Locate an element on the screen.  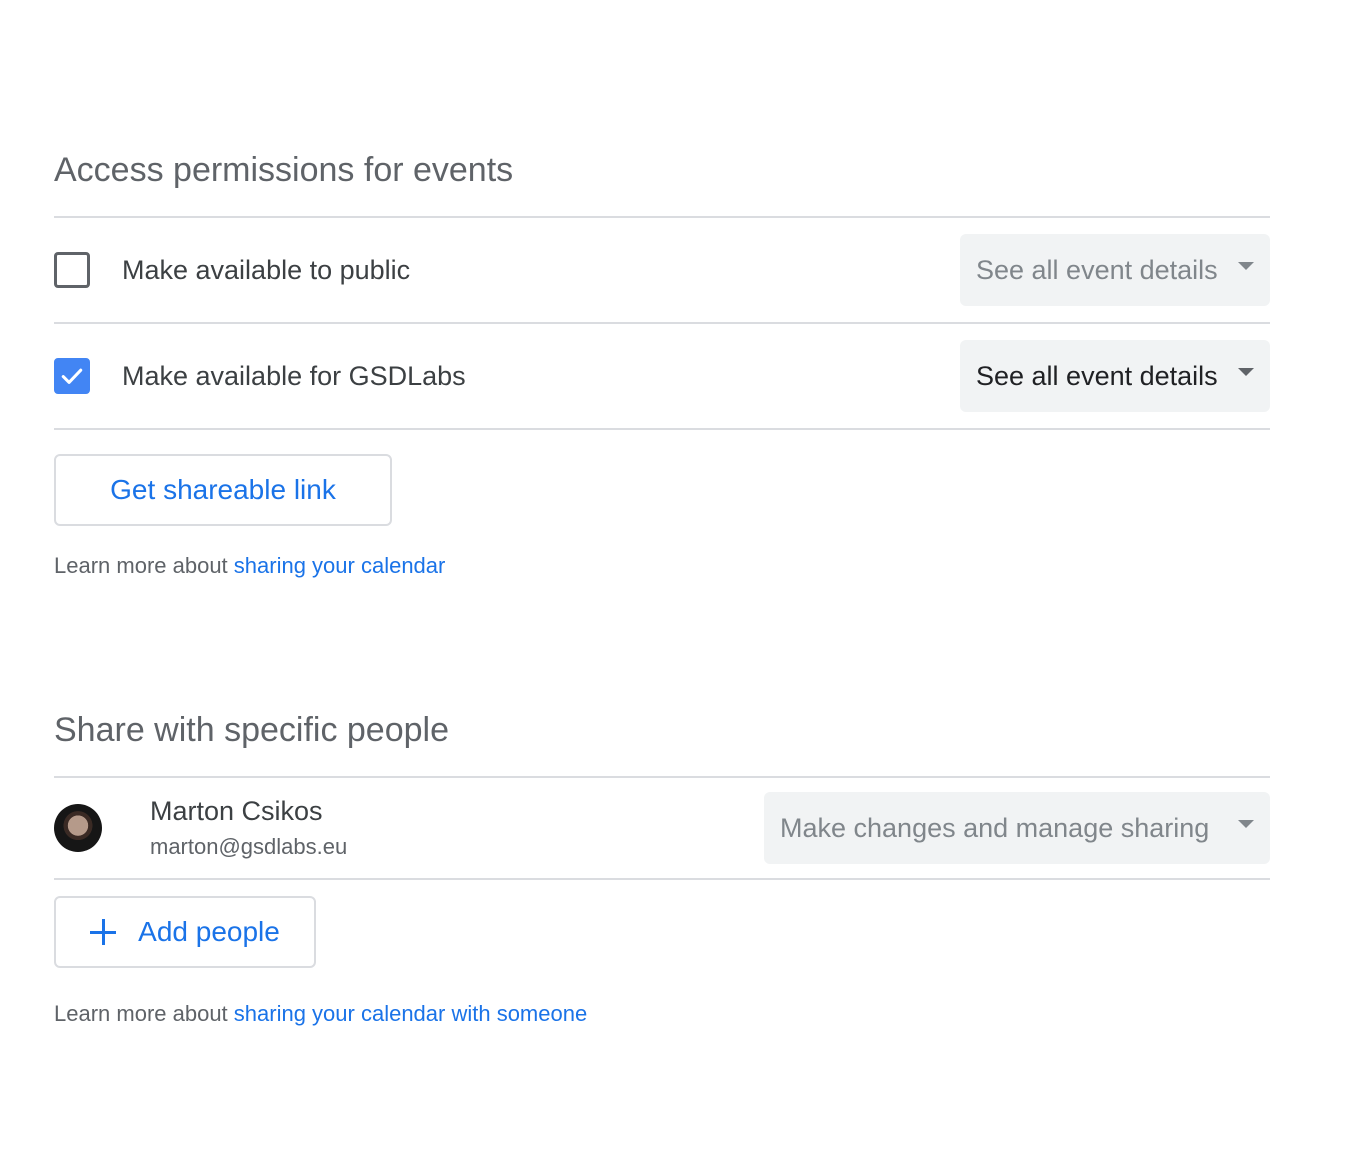
sharing-calendar-link: sharing your calendar is located at coordinates (340, 565).